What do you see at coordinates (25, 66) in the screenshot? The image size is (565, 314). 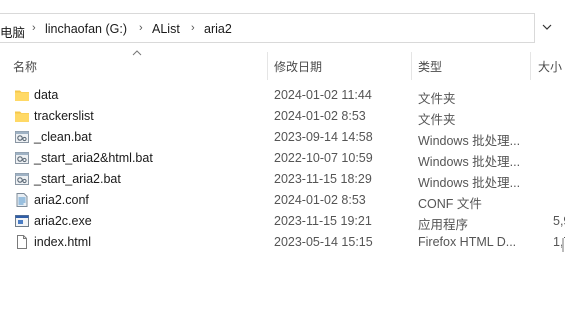 I see `column-header-name: 名称` at bounding box center [25, 66].